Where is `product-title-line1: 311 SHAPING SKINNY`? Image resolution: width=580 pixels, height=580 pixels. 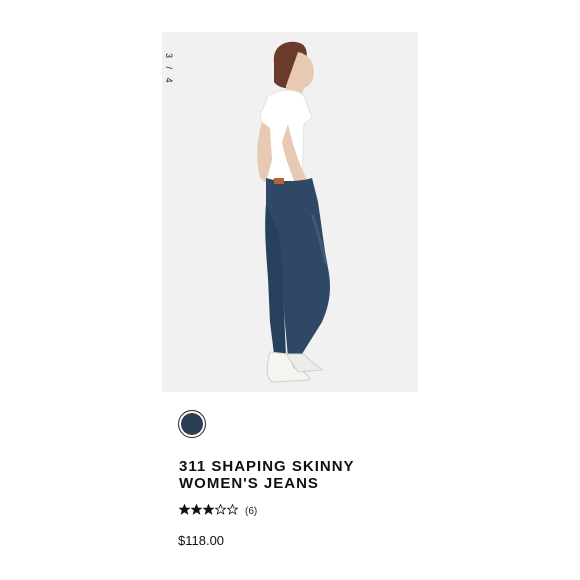 product-title-line1: 311 SHAPING SKINNY is located at coordinates (267, 466).